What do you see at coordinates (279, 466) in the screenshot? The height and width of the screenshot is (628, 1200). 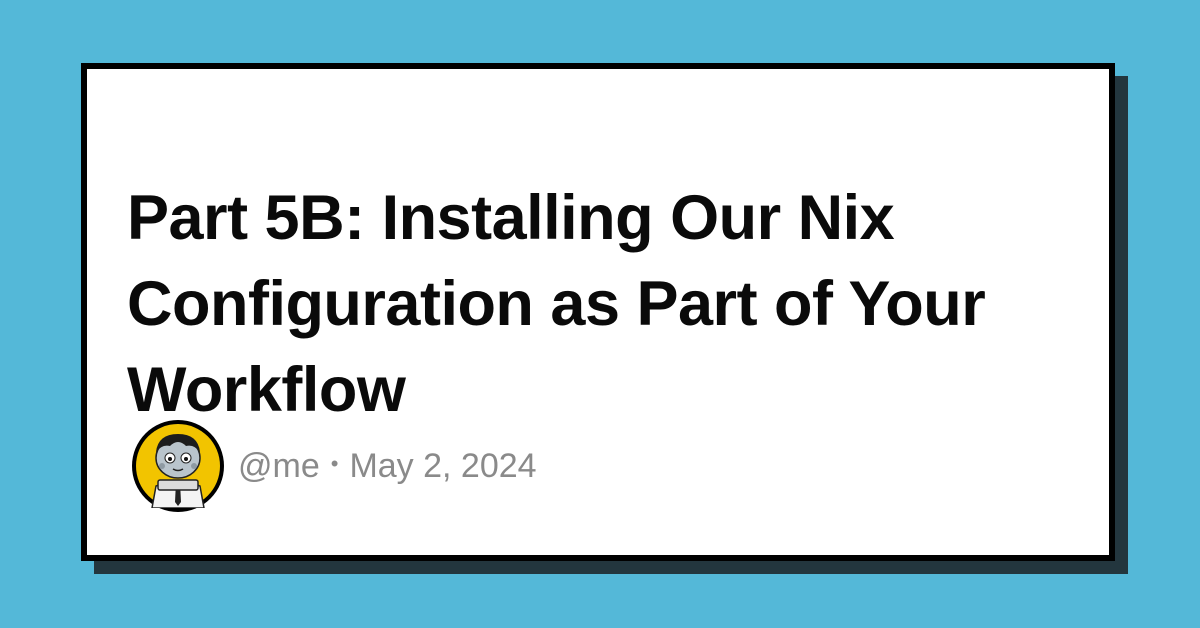 I see `author-handle: @me` at bounding box center [279, 466].